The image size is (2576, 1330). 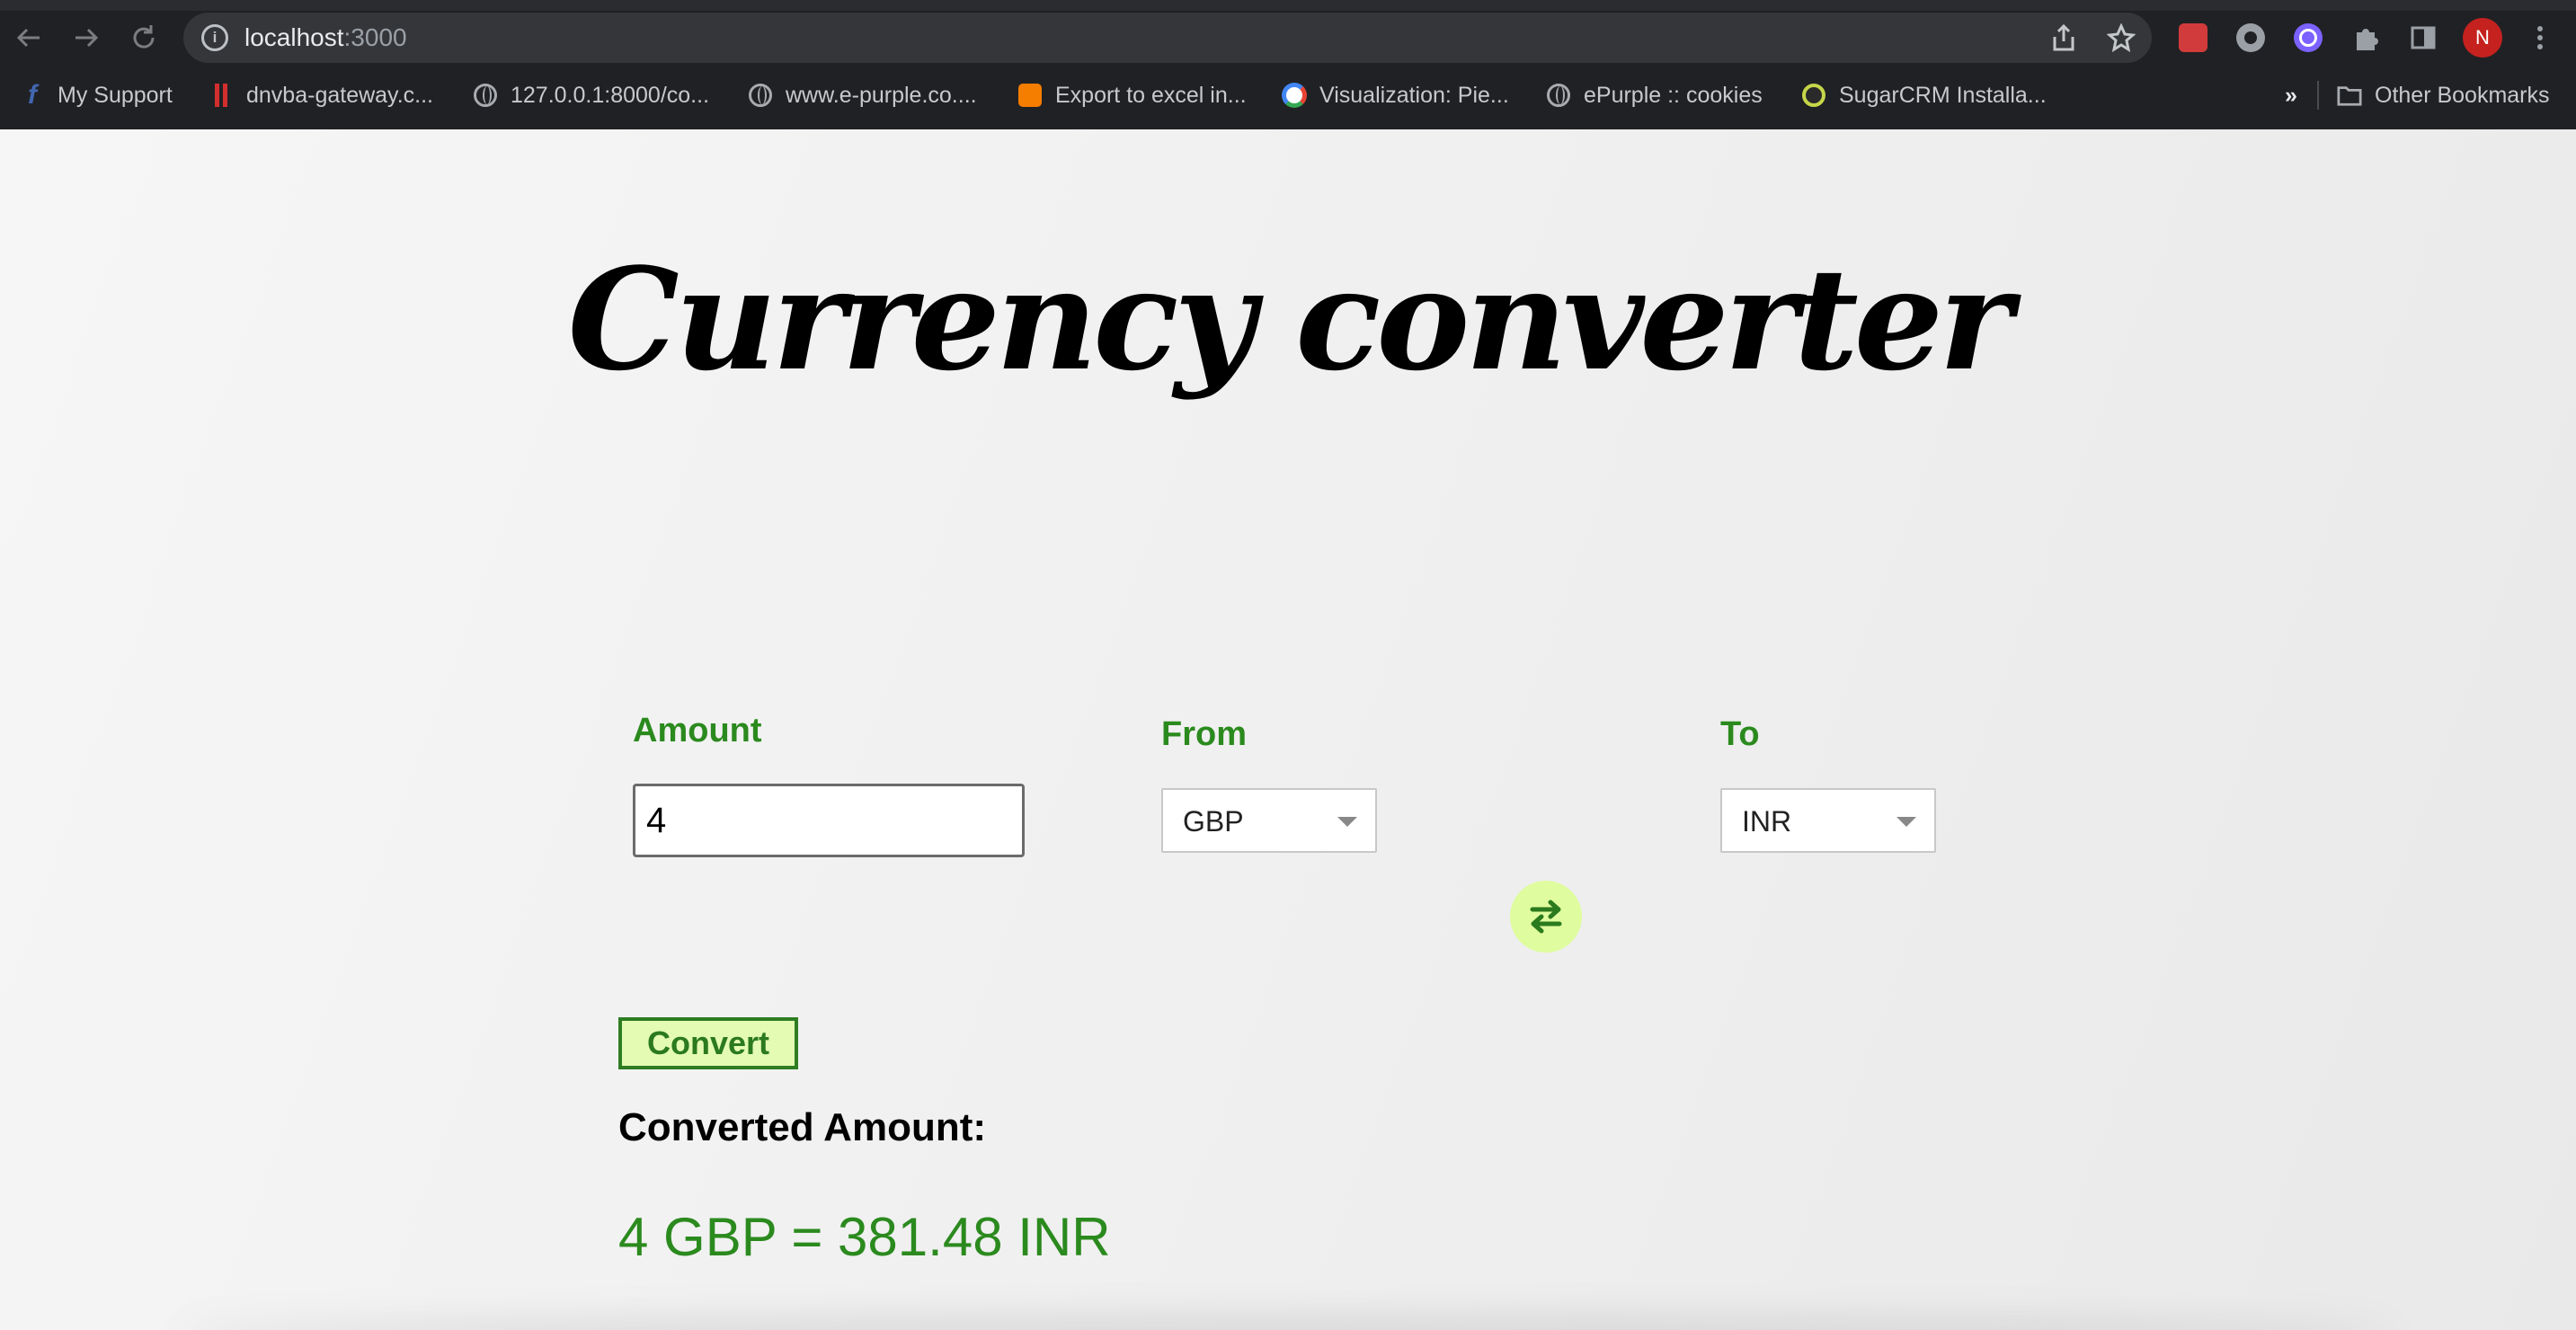 I want to click on amount-input, so click(x=829, y=820).